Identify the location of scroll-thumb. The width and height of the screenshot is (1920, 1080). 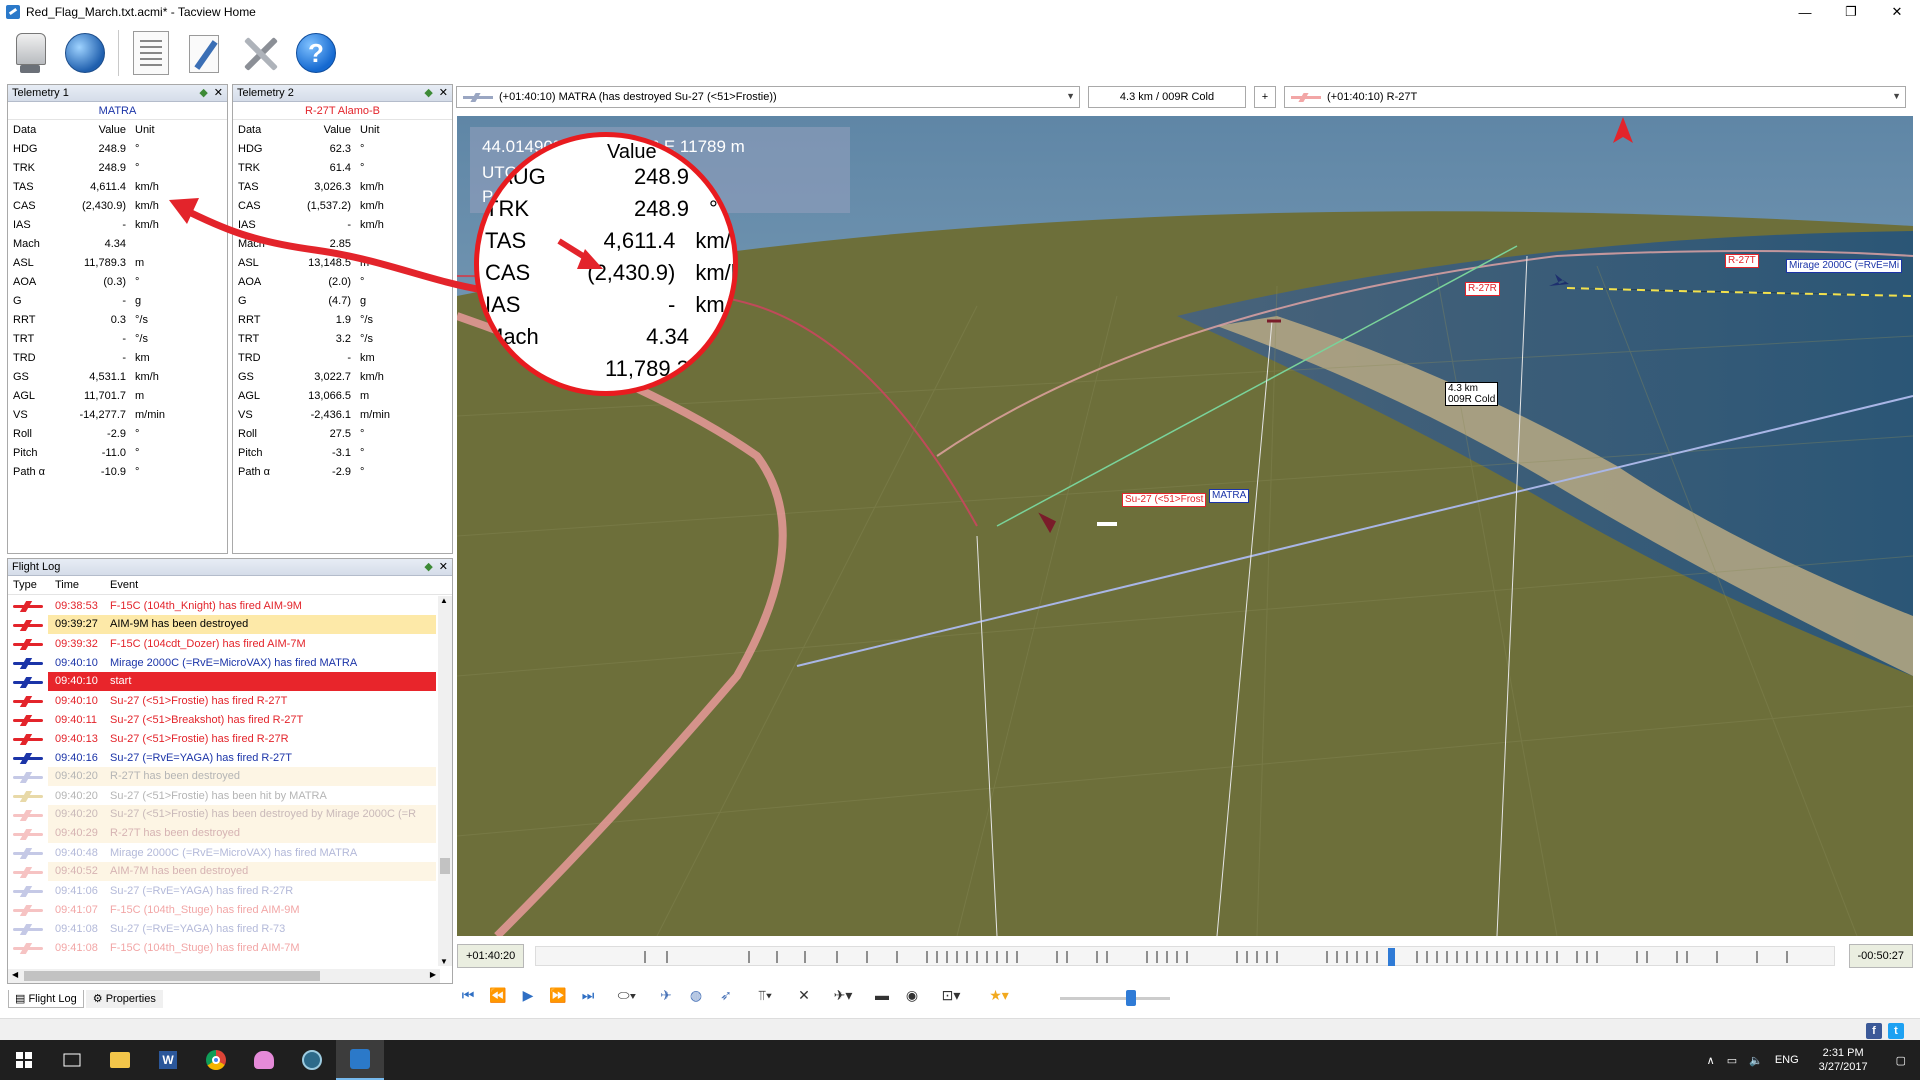
(445, 866).